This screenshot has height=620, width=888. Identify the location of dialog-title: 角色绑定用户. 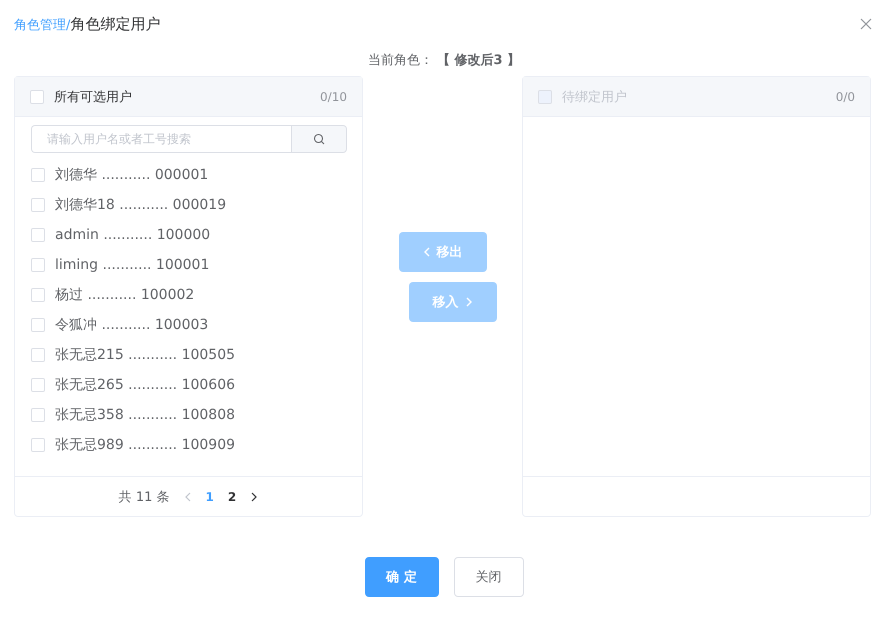
(115, 23).